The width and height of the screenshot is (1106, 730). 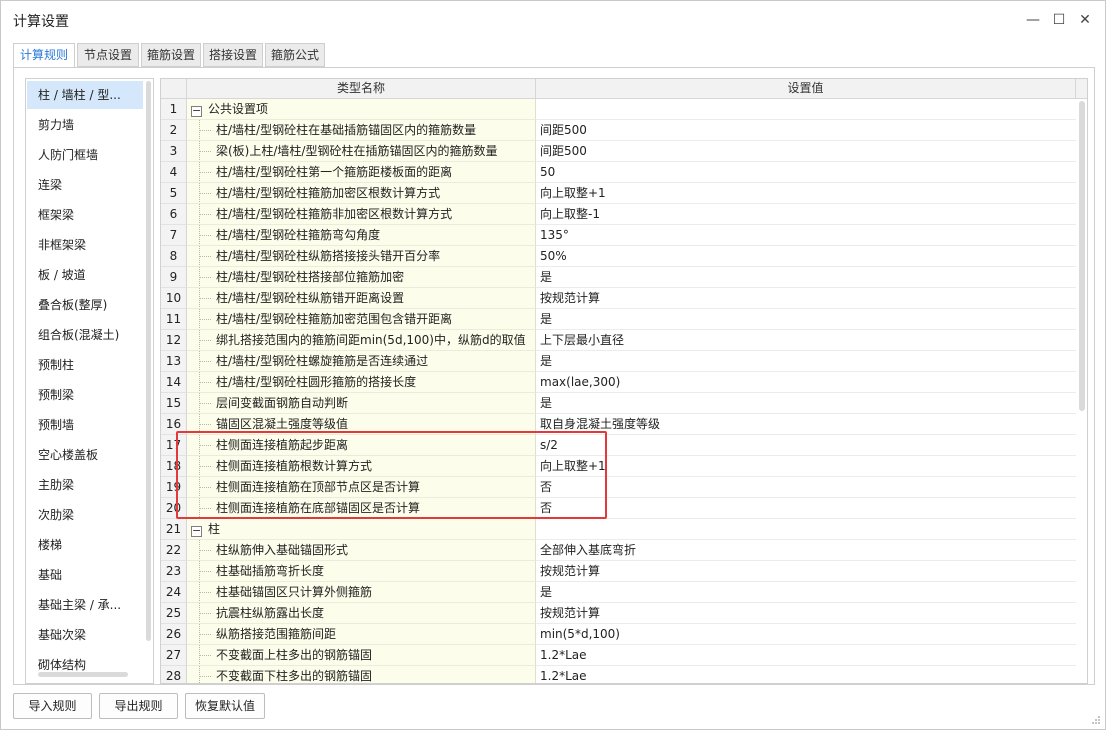 I want to click on table-row: 13 柱/墙柱/型钢砼柱螺旋箍筋是否连续通过 是, so click(x=618, y=361).